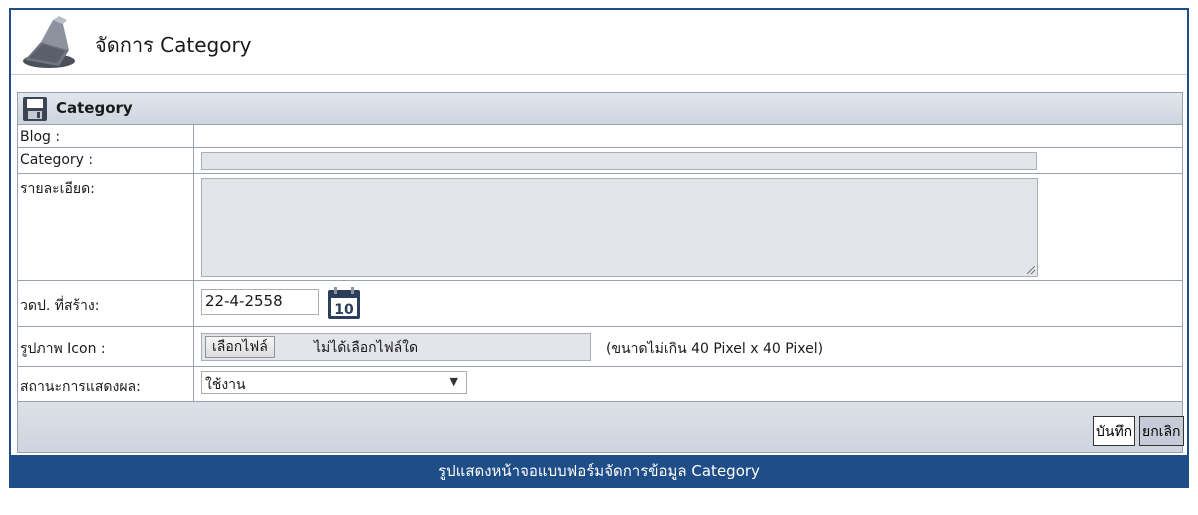 Image resolution: width=1198 pixels, height=515 pixels. Describe the element at coordinates (600, 109) in the screenshot. I see `panel-header: Category` at that location.